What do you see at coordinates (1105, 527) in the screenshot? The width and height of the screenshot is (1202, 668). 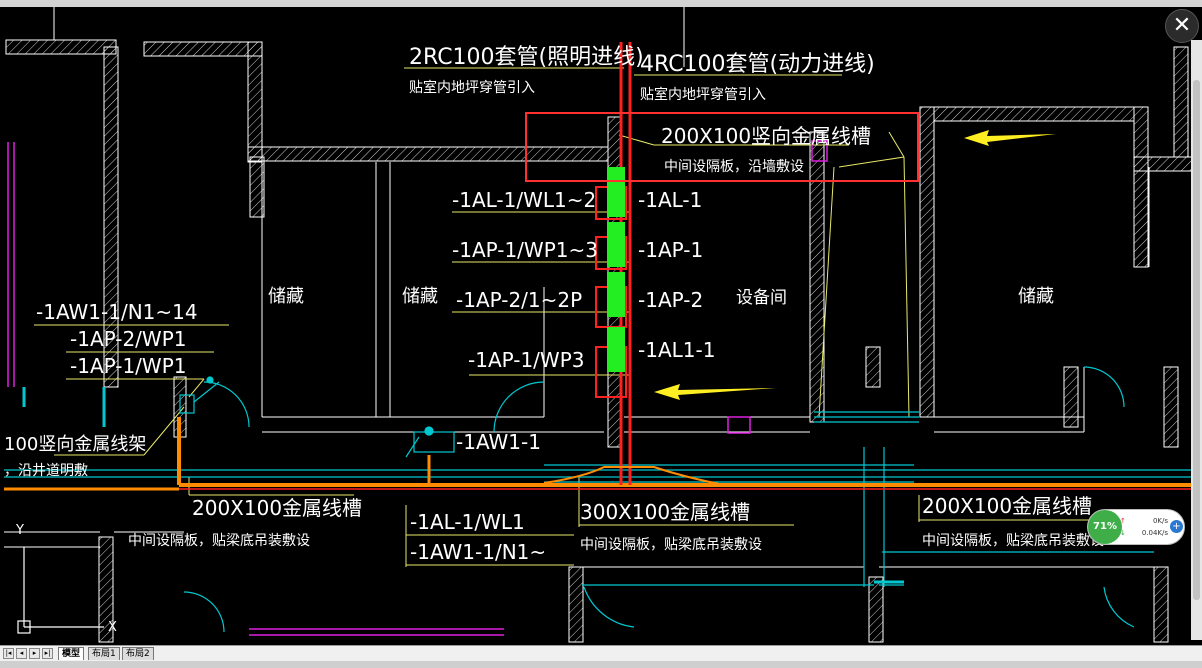 I see `network-percent-badge: 71%` at bounding box center [1105, 527].